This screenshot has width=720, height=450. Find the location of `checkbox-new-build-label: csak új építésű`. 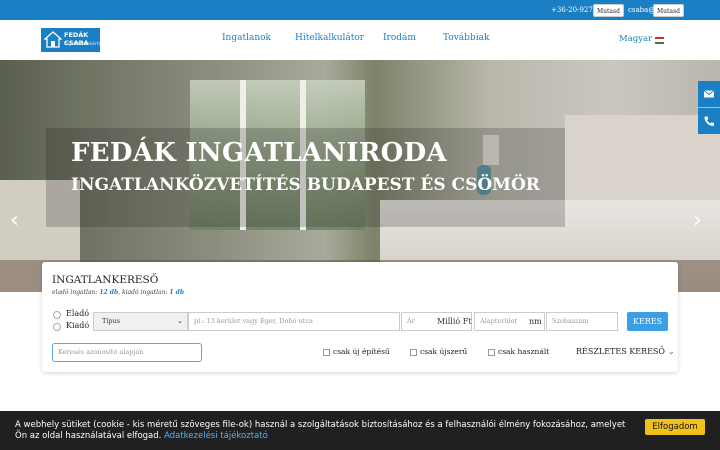

checkbox-new-build-label: csak új építésű is located at coordinates (361, 351).